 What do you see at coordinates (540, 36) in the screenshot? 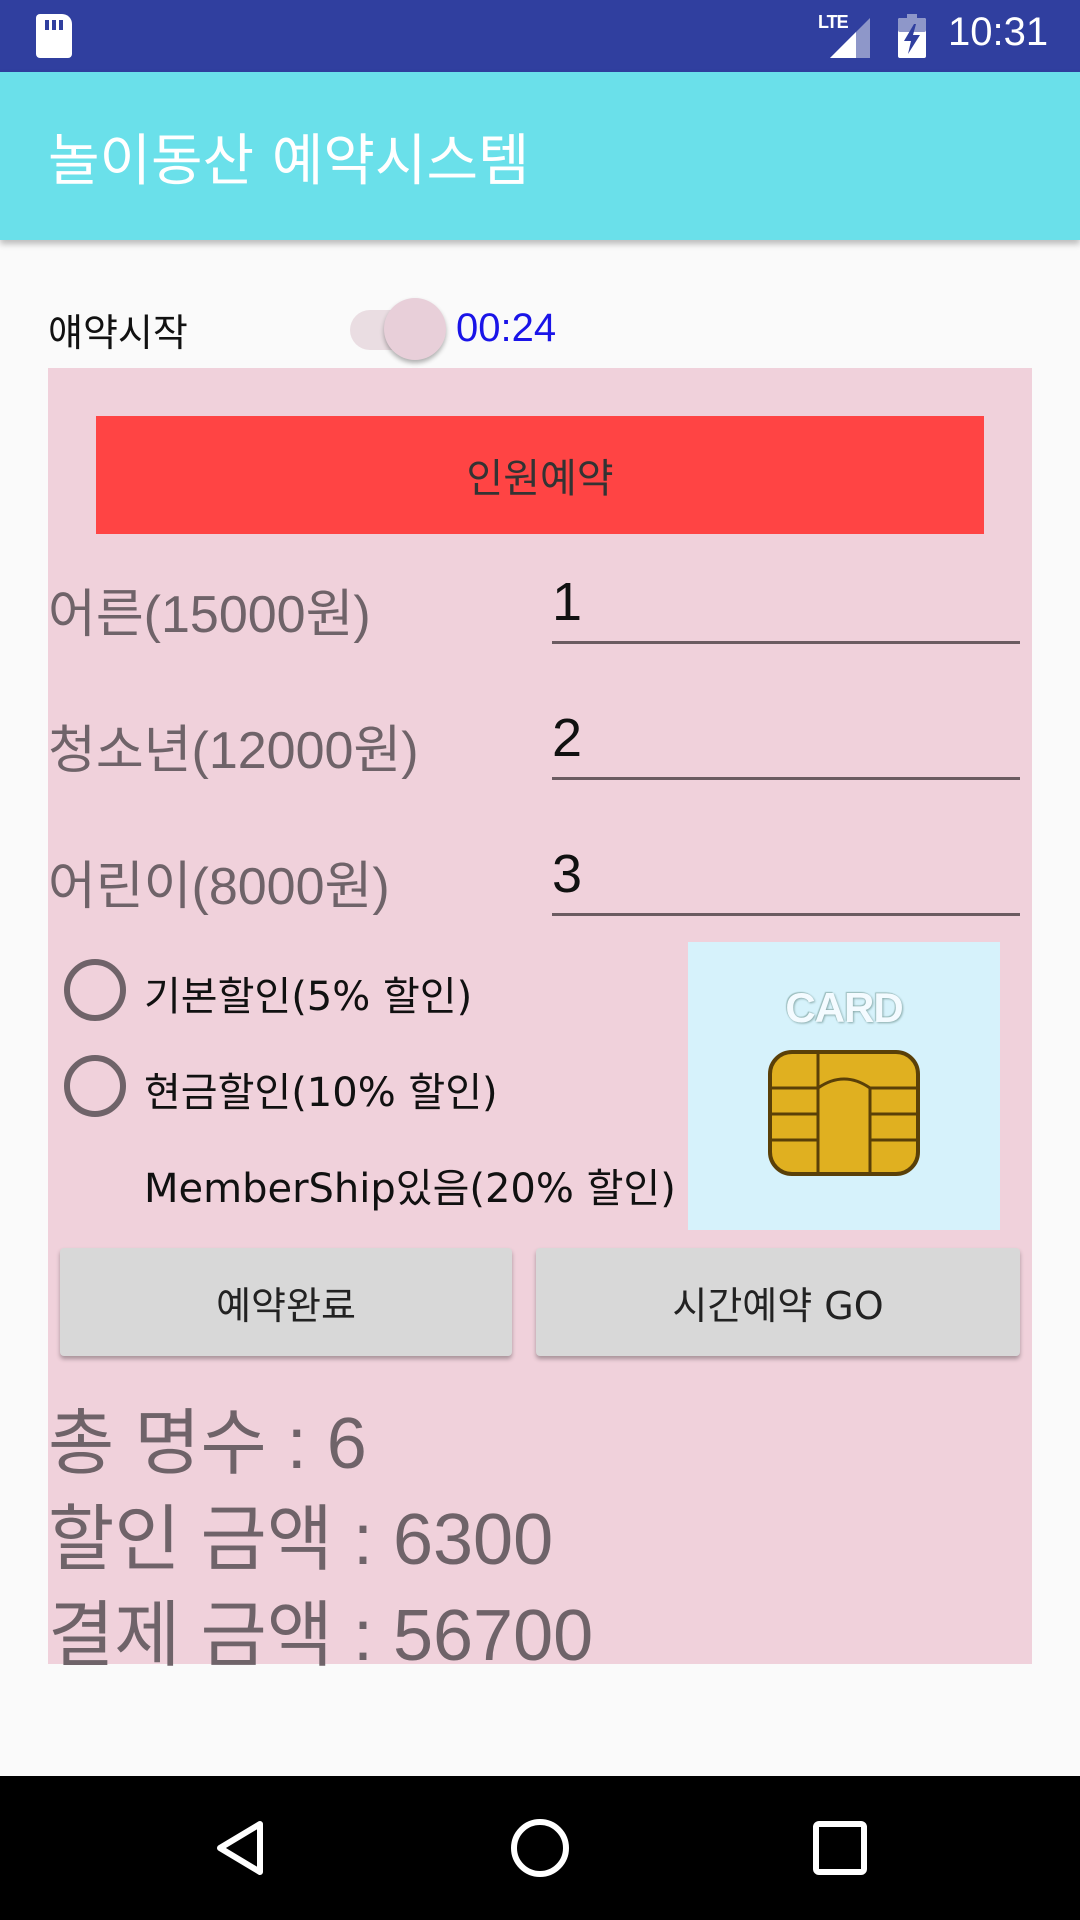
I see `status-bar: LTE 10:31` at bounding box center [540, 36].